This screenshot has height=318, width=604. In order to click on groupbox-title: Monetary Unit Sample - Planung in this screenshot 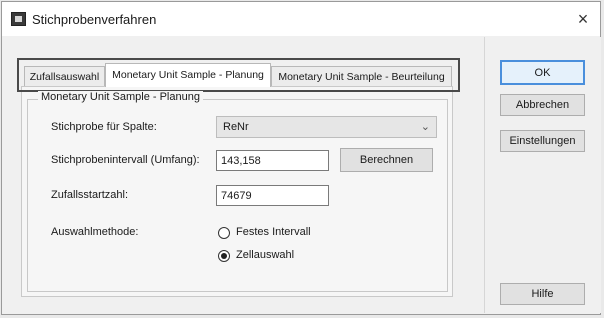, I will do `click(120, 97)`.